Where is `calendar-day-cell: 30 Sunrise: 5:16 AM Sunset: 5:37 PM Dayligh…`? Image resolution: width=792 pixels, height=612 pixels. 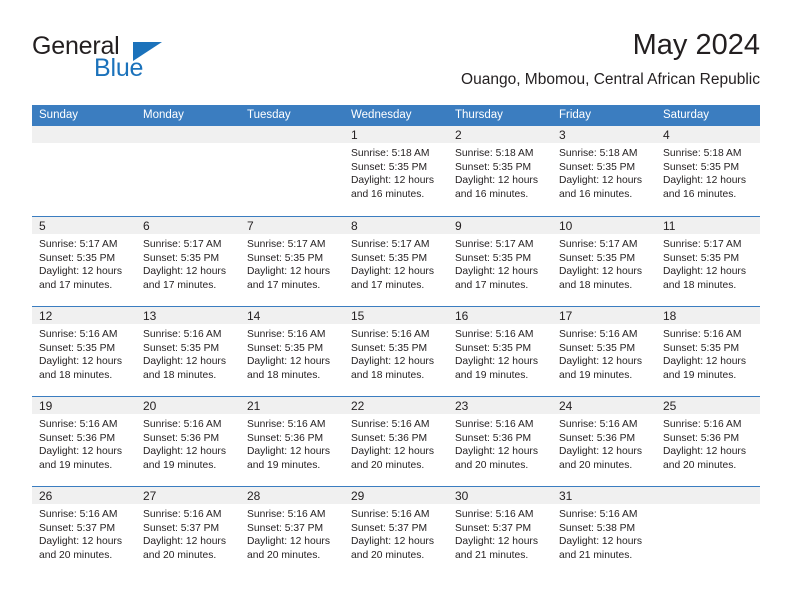 calendar-day-cell: 30 Sunrise: 5:16 AM Sunset: 5:37 PM Dayligh… is located at coordinates (500, 531).